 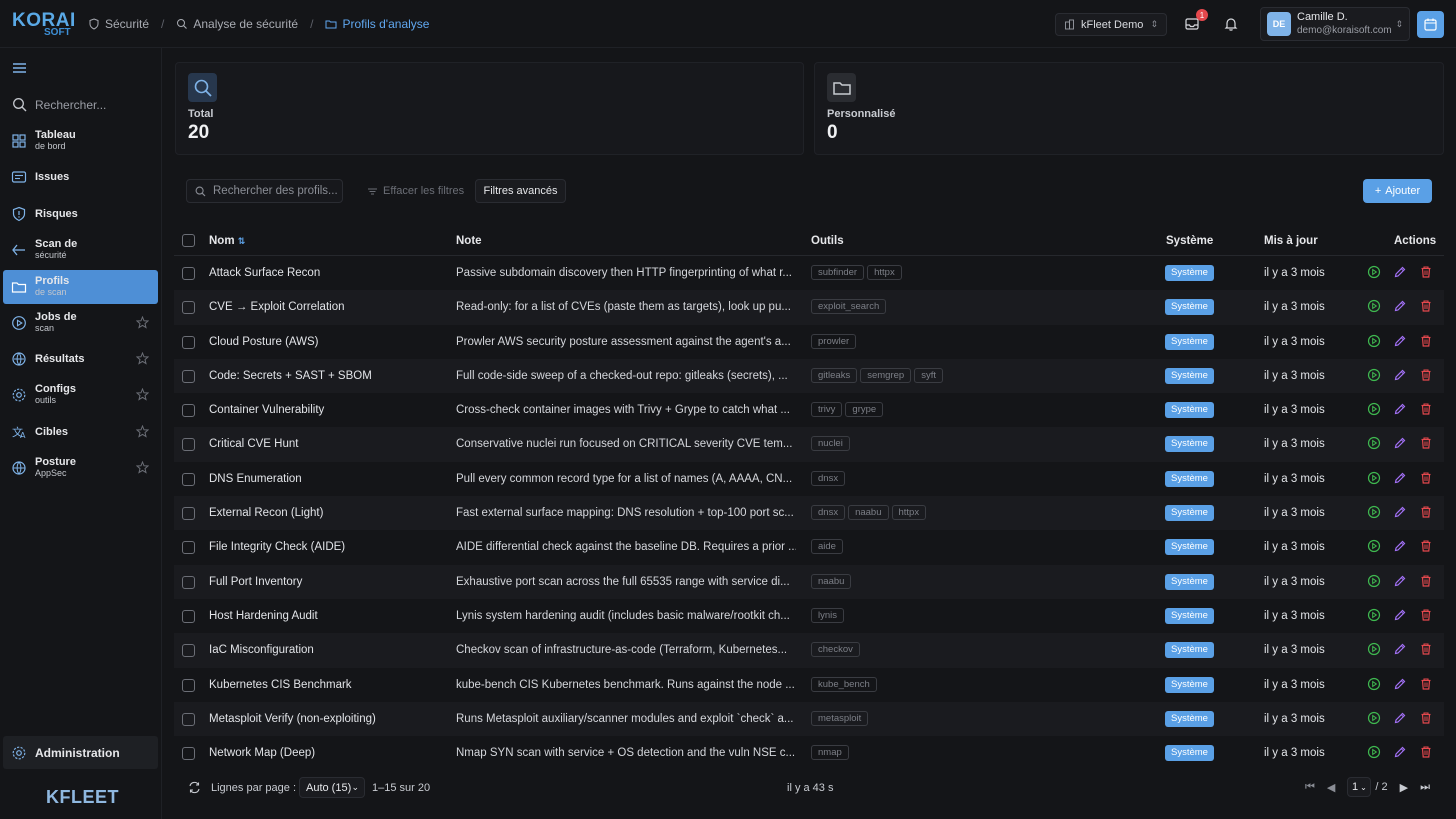 I want to click on sidebar-item-tableau-de-bord: Tableau de bord, so click(x=80, y=141).